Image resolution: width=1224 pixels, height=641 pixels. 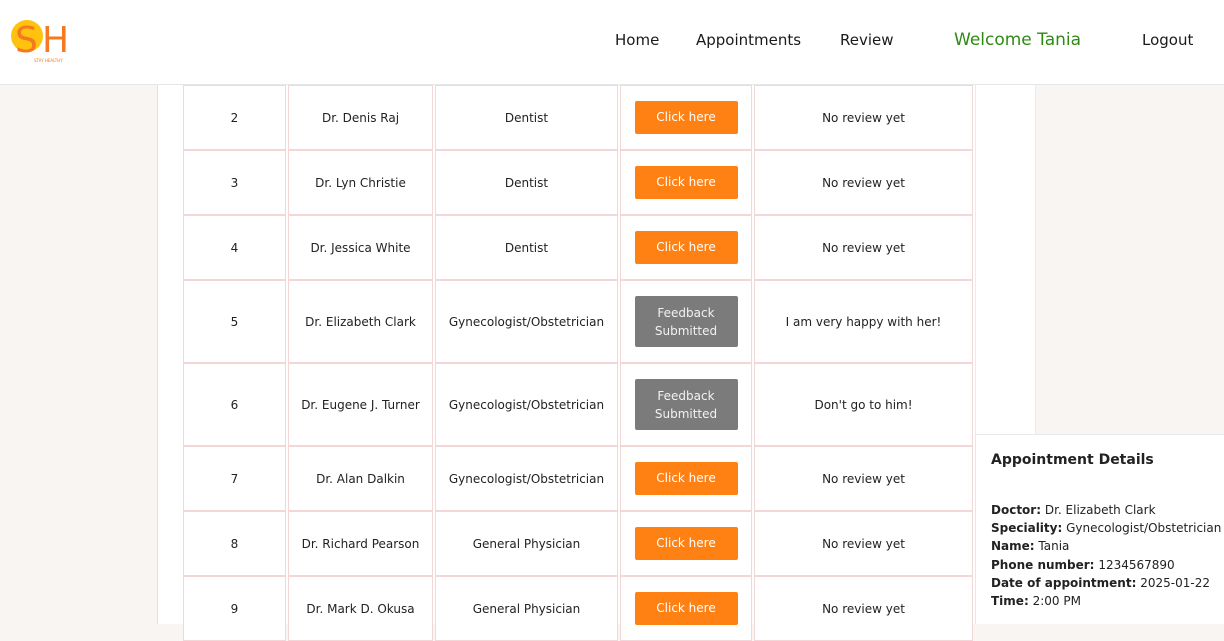 I want to click on doctor-name-cell: Dr. Richard Pearson, so click(x=360, y=543).